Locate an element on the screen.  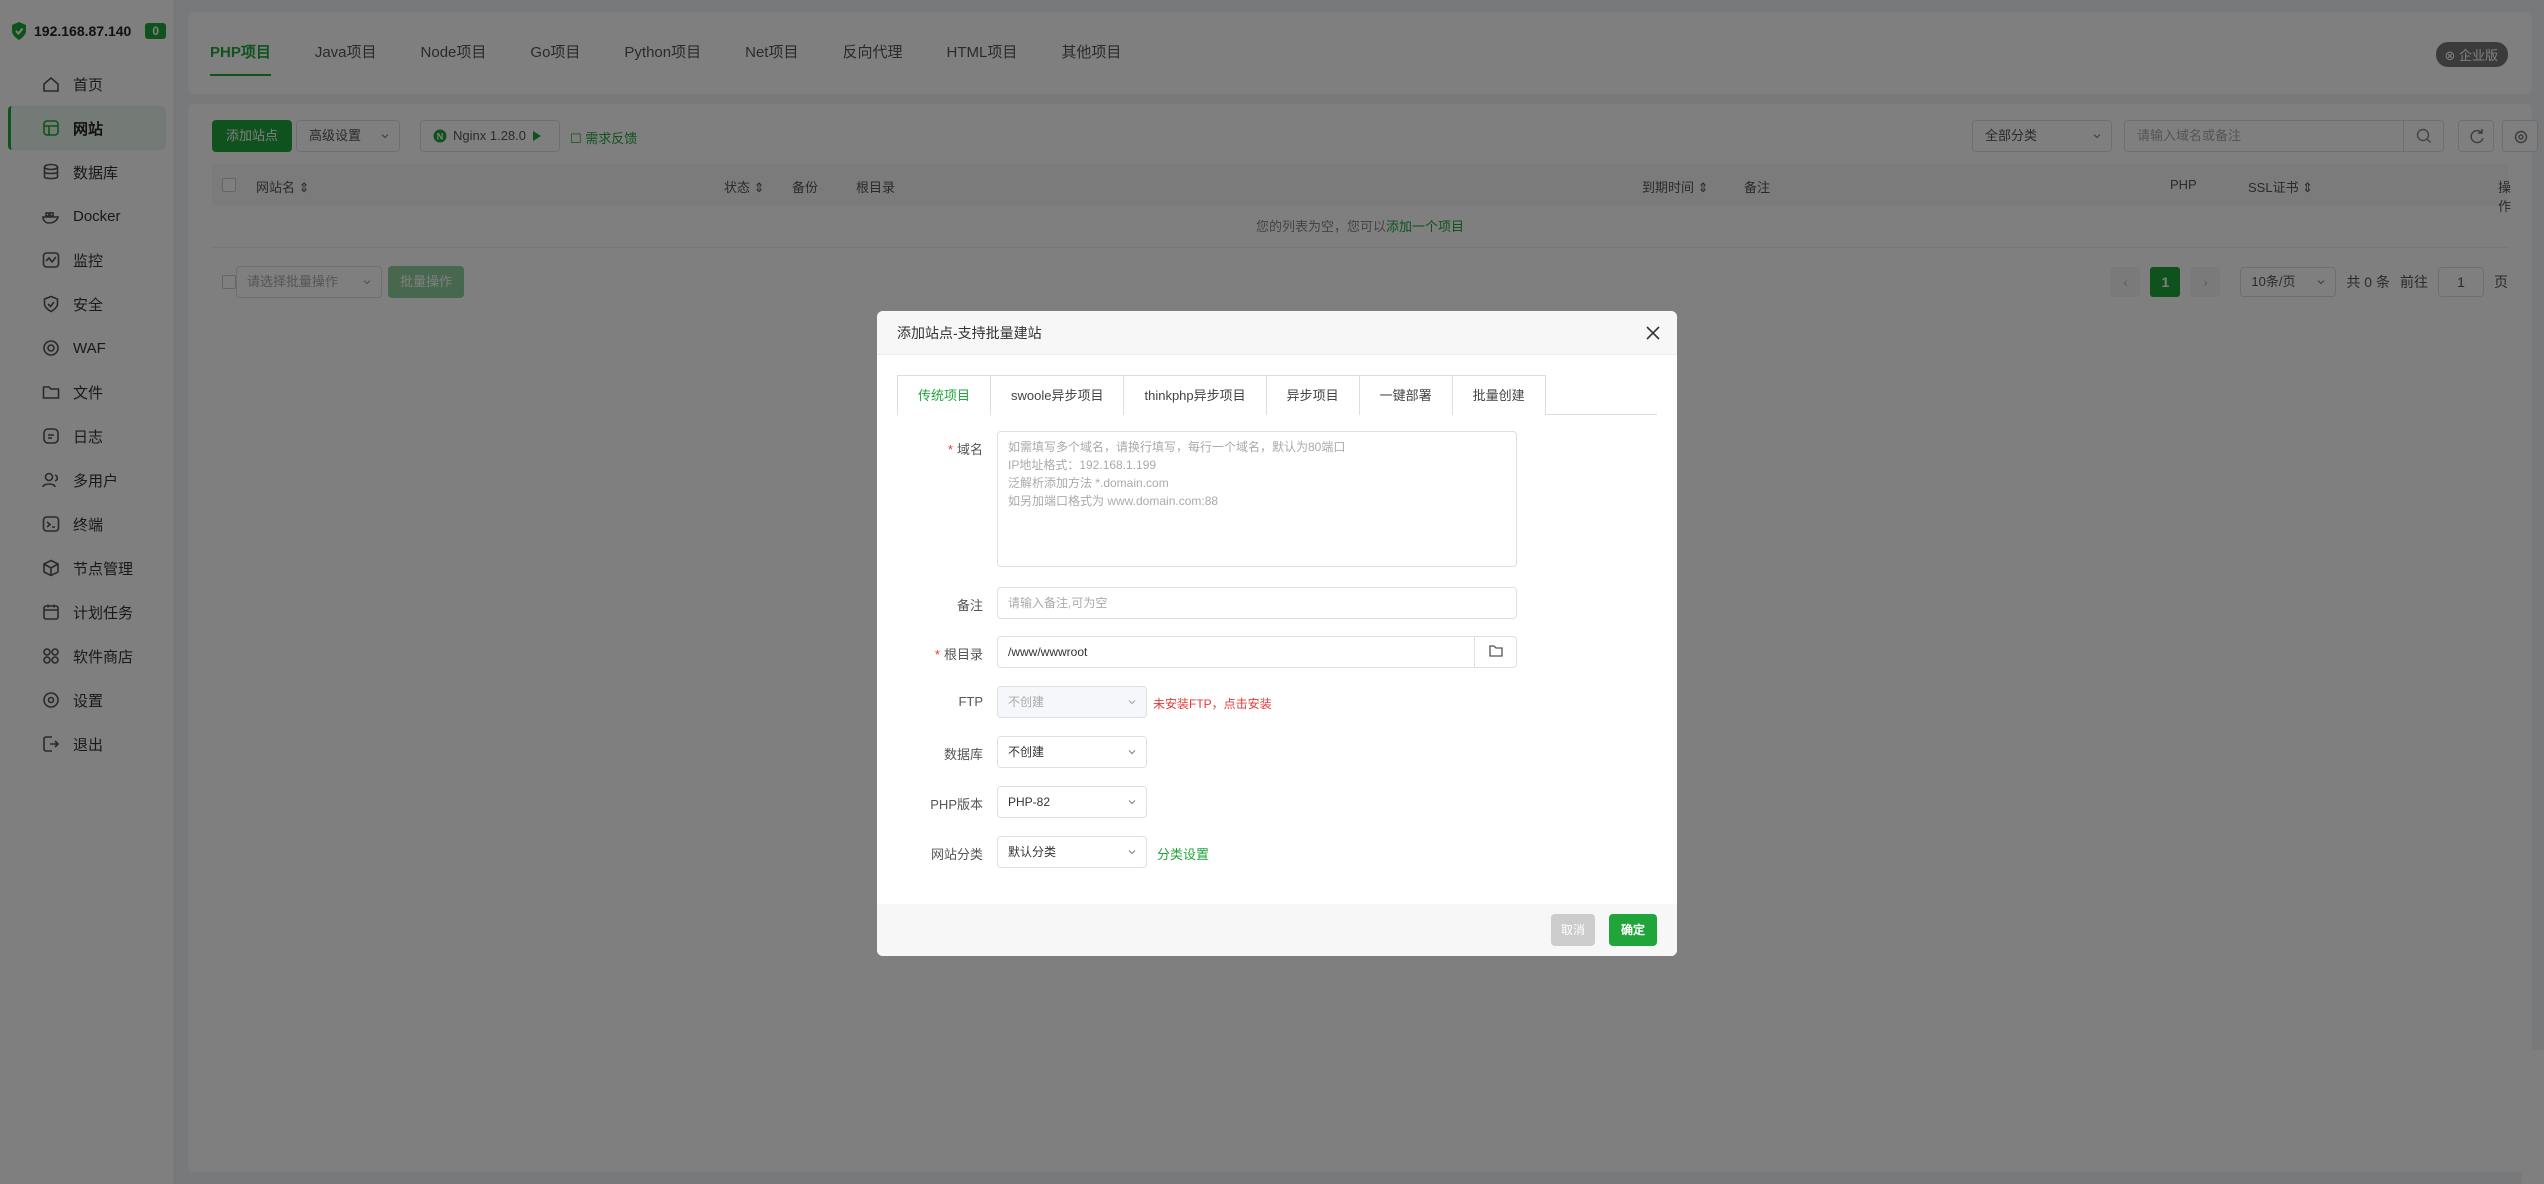
confirm-button: 确定 is located at coordinates (1632, 930).